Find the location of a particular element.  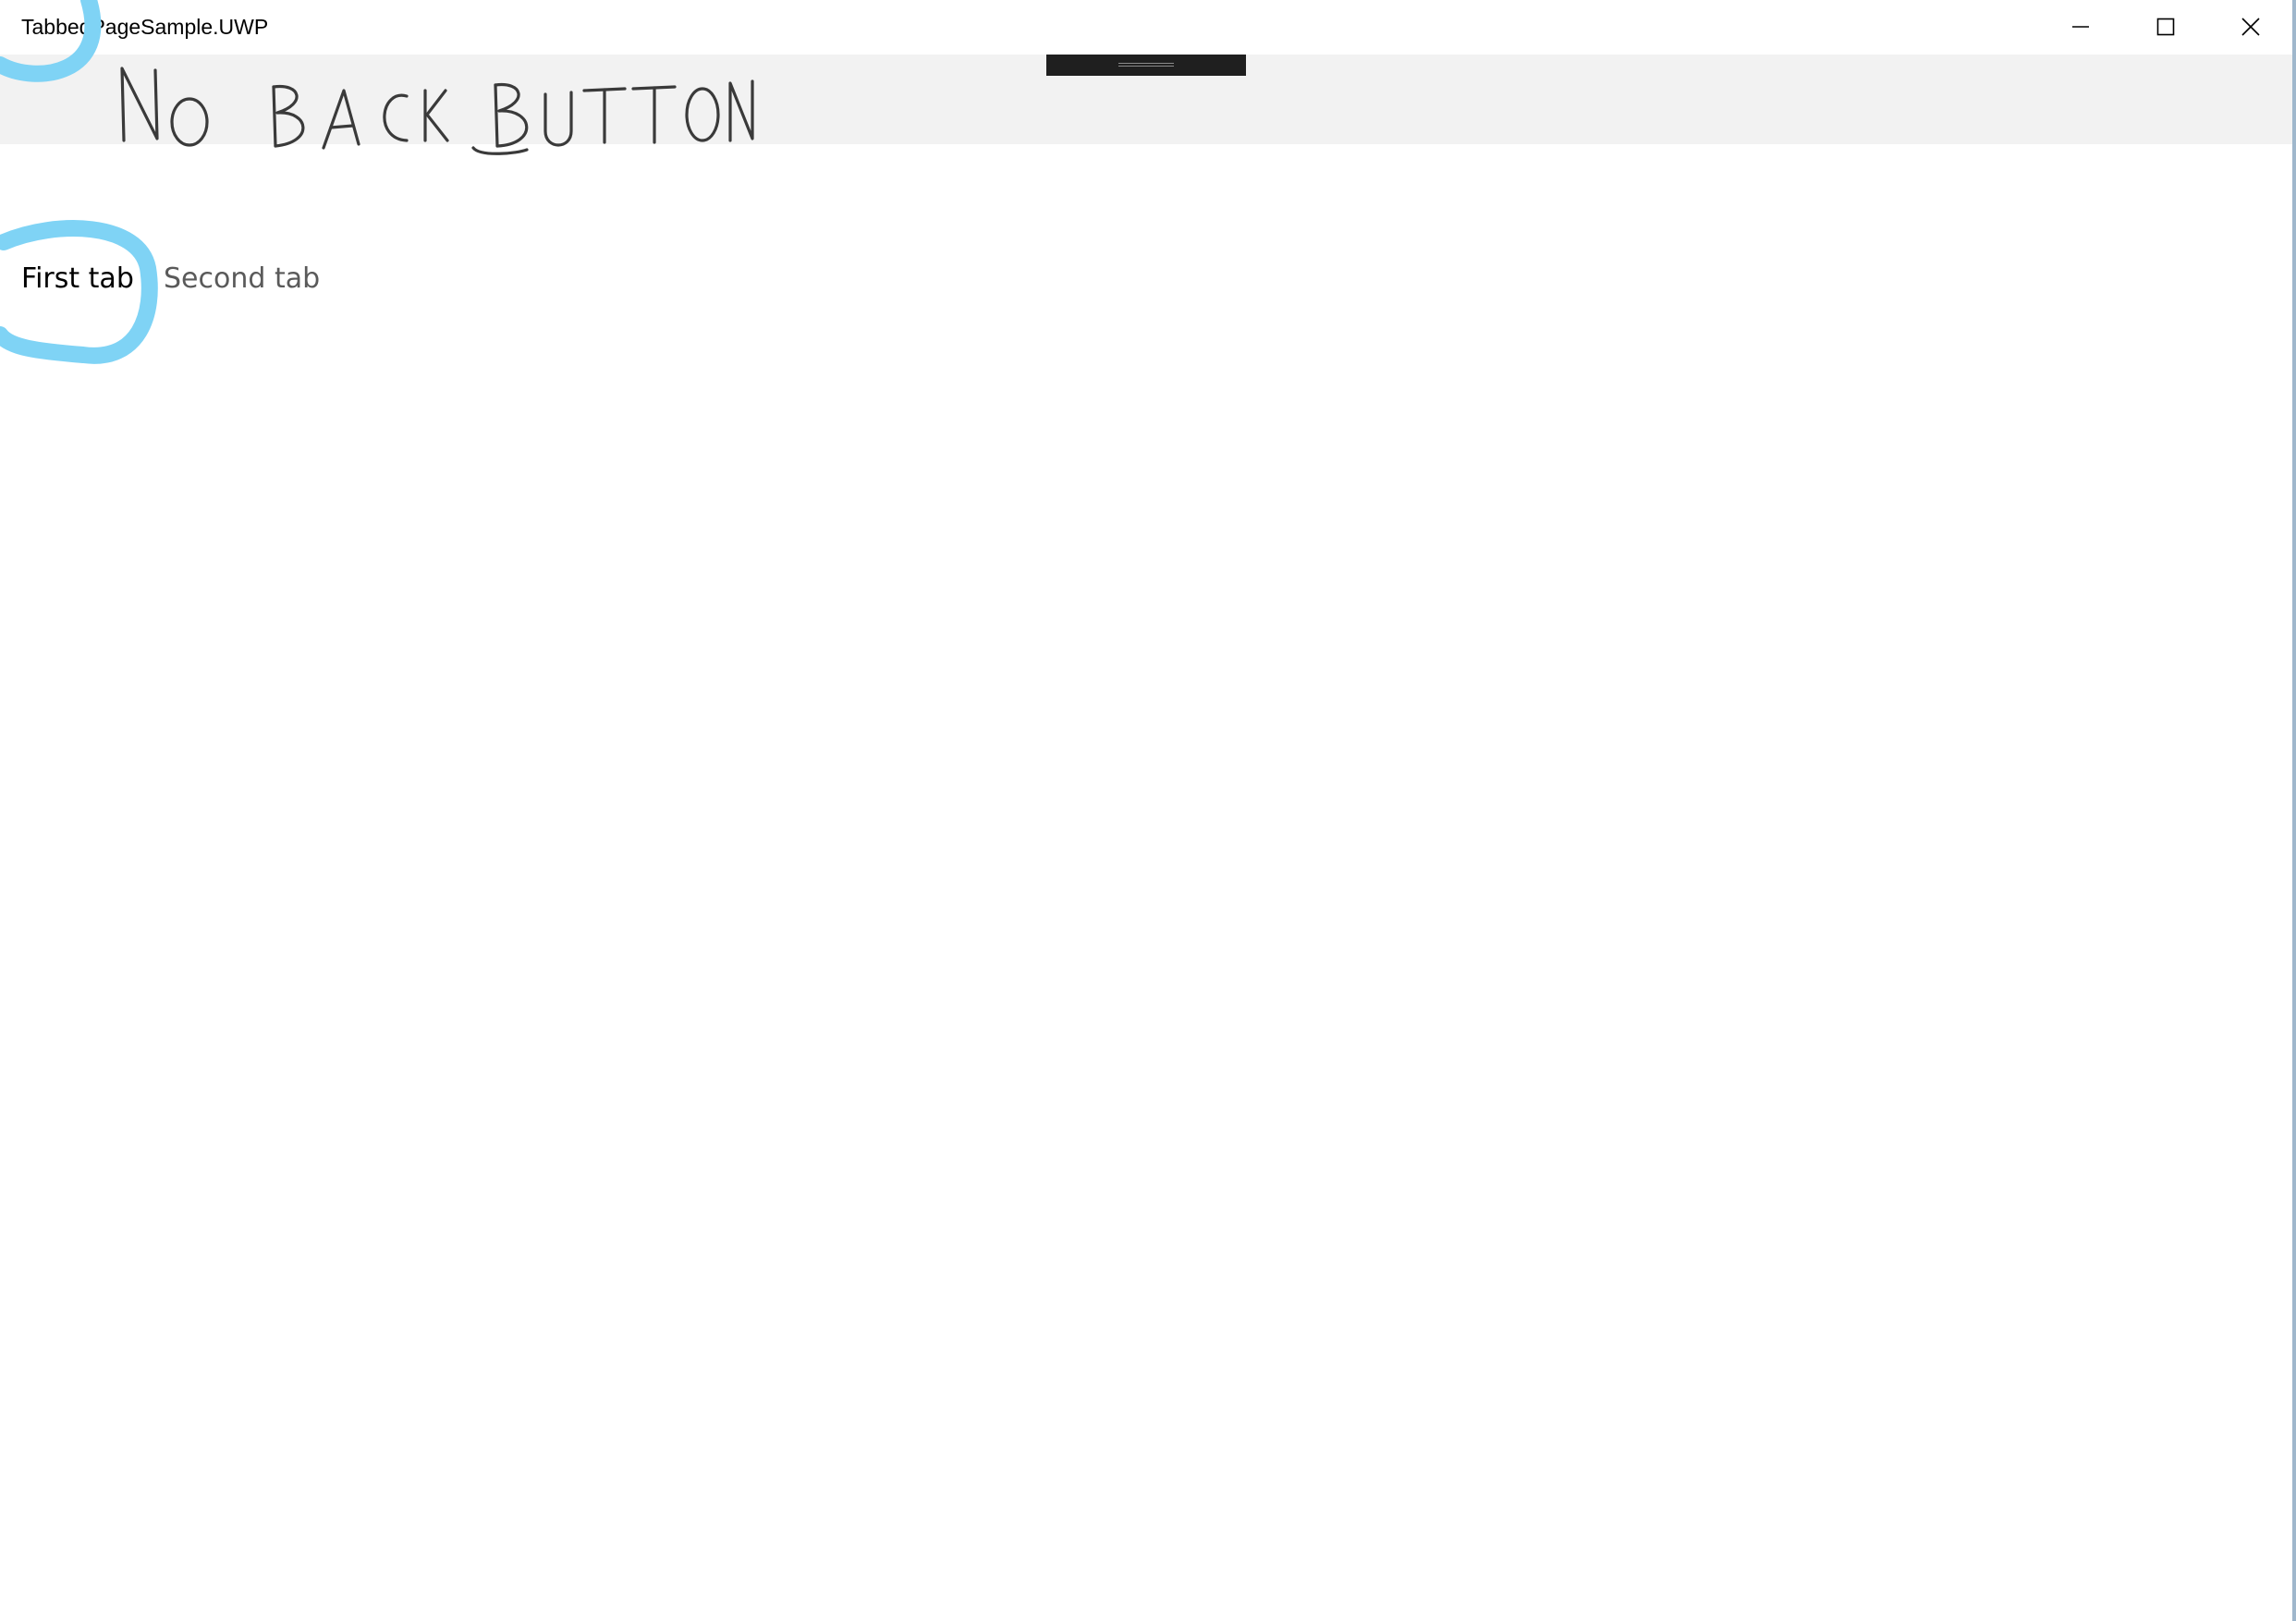

window-border is located at coordinates (2294, 810).